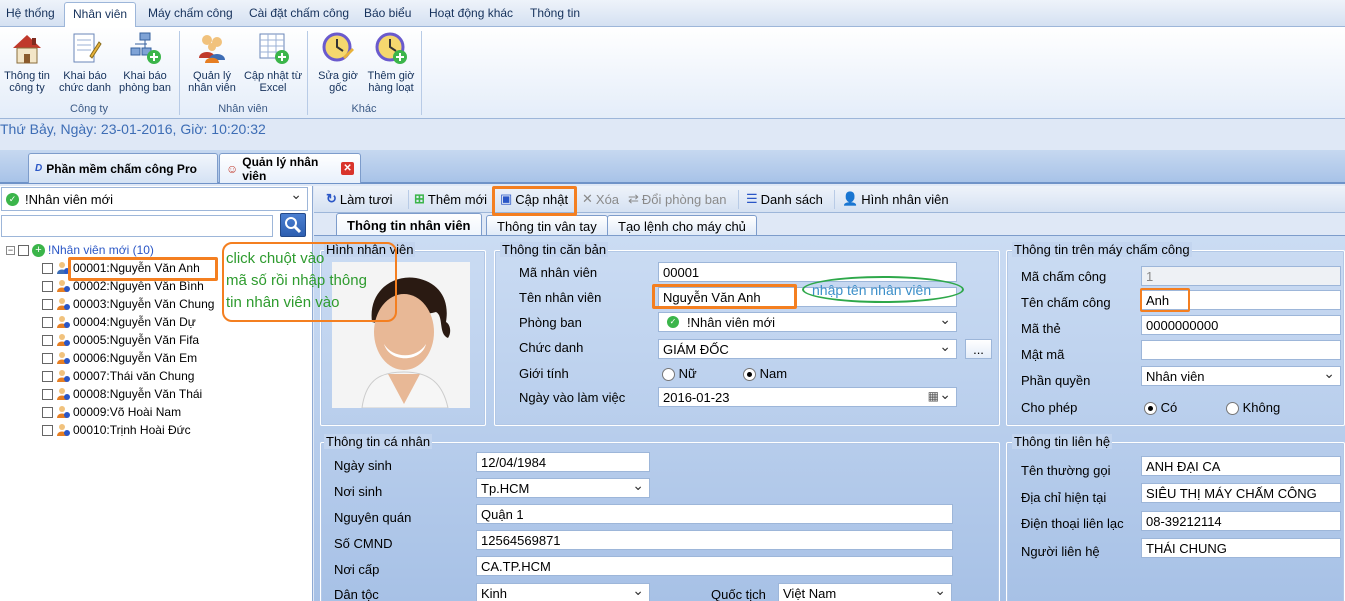 This screenshot has width=1345, height=601. Describe the element at coordinates (30, 13) in the screenshot. I see `menu-tab-system: Hệ thống` at that location.